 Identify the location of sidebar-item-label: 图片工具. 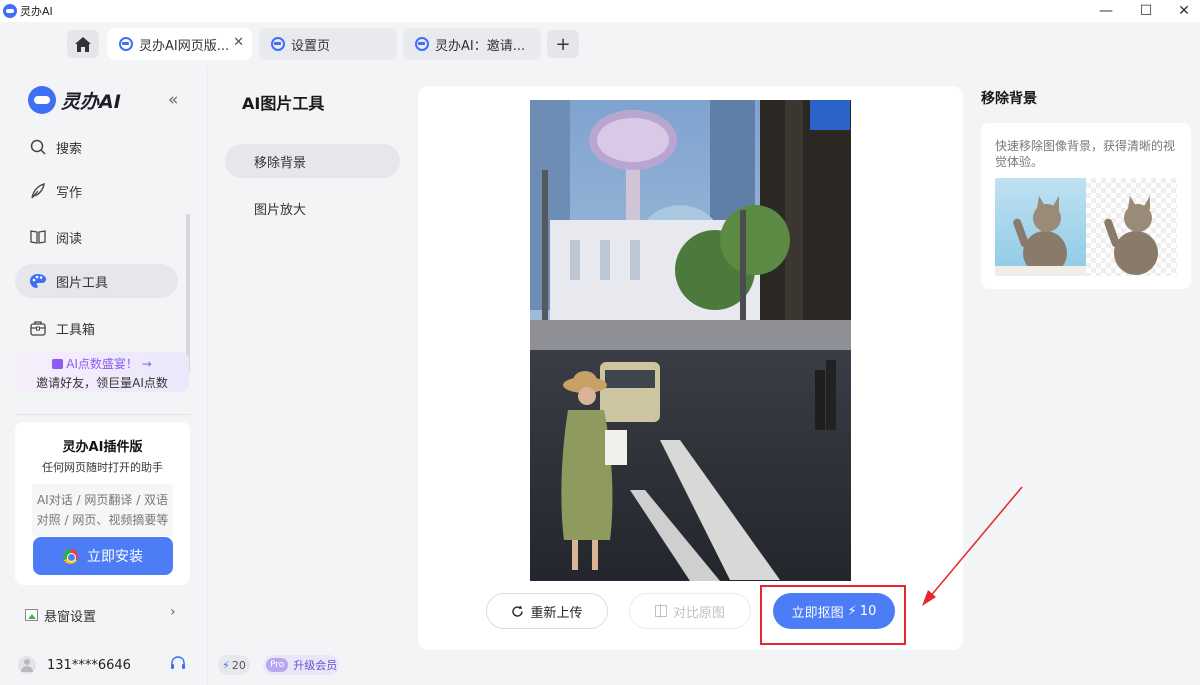
(82, 283).